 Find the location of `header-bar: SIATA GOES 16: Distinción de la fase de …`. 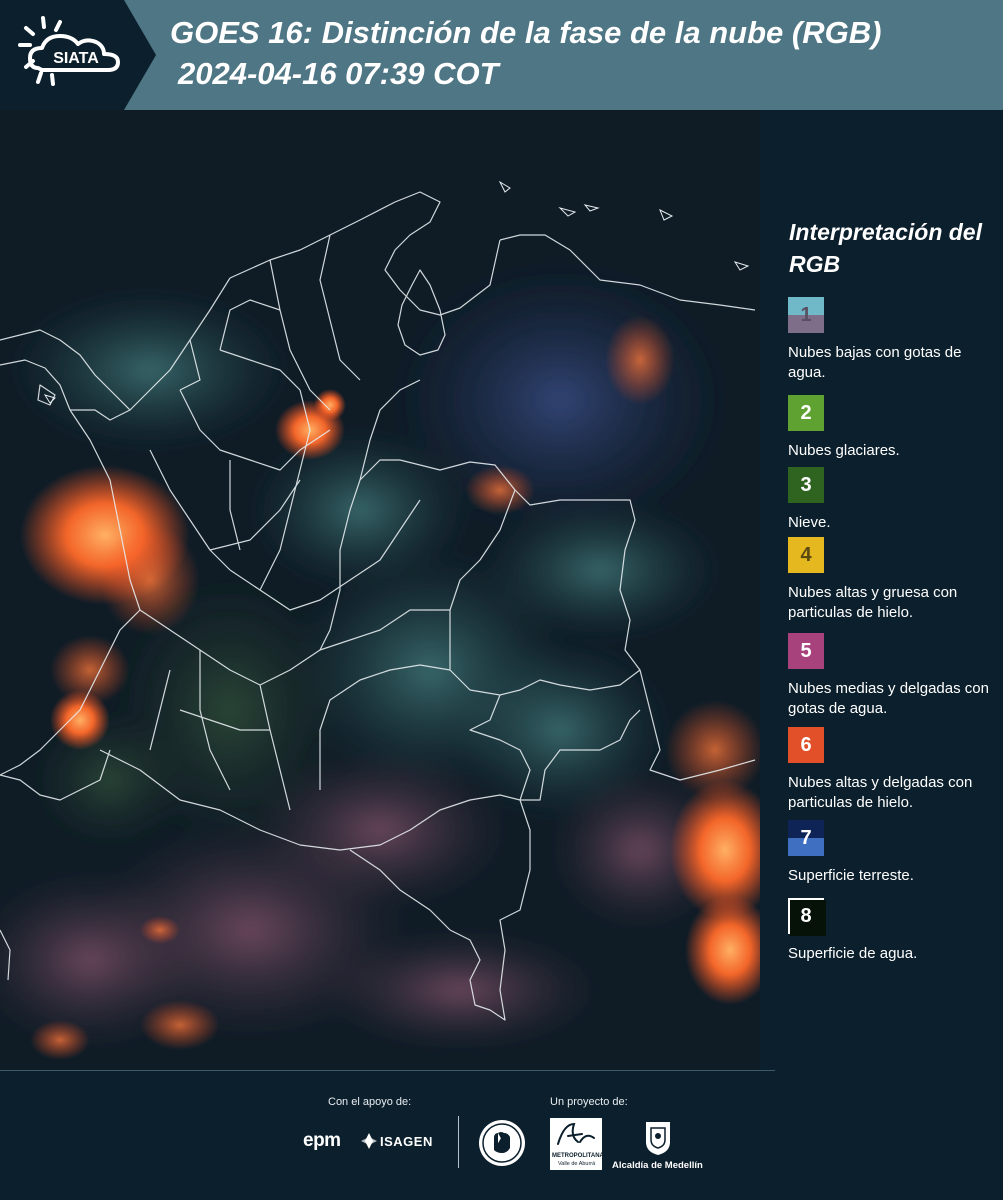

header-bar: SIATA GOES 16: Distinción de la fase de … is located at coordinates (501, 55).